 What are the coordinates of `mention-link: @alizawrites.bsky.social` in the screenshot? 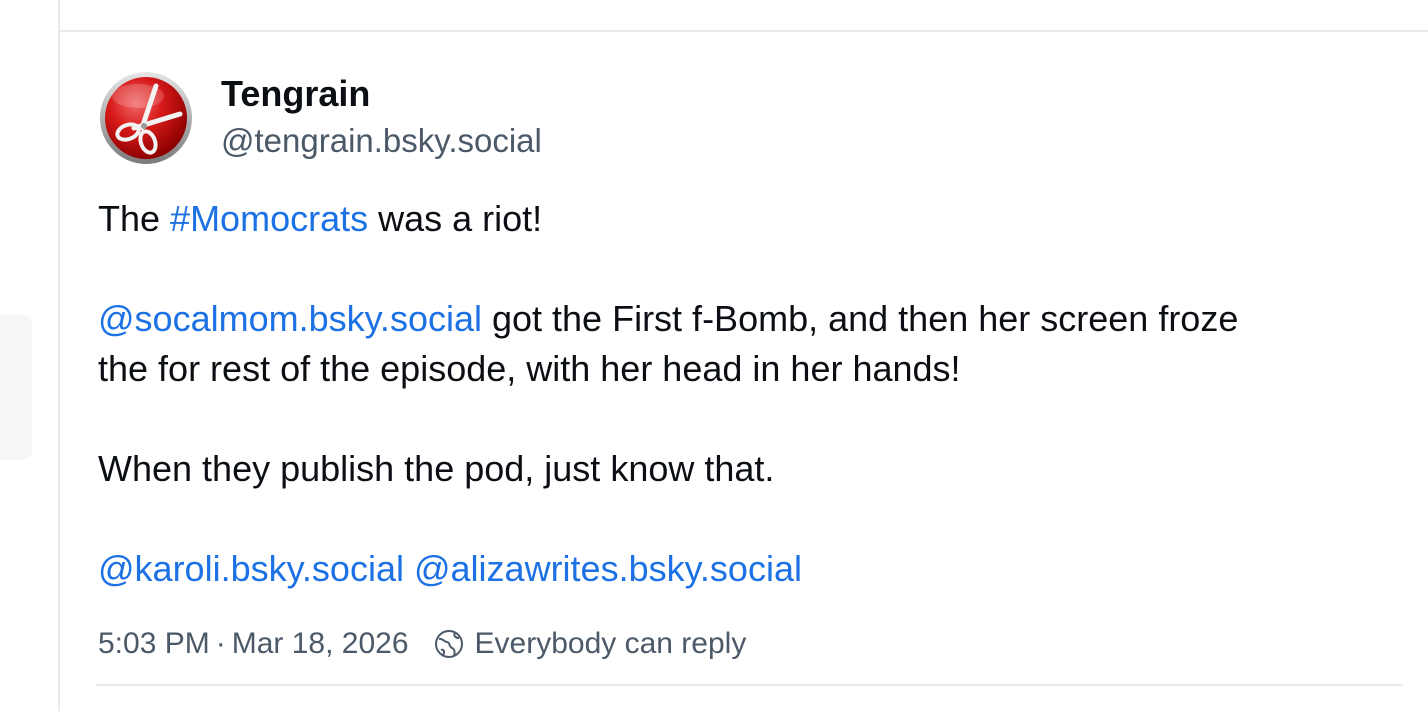 It's located at (608, 568).